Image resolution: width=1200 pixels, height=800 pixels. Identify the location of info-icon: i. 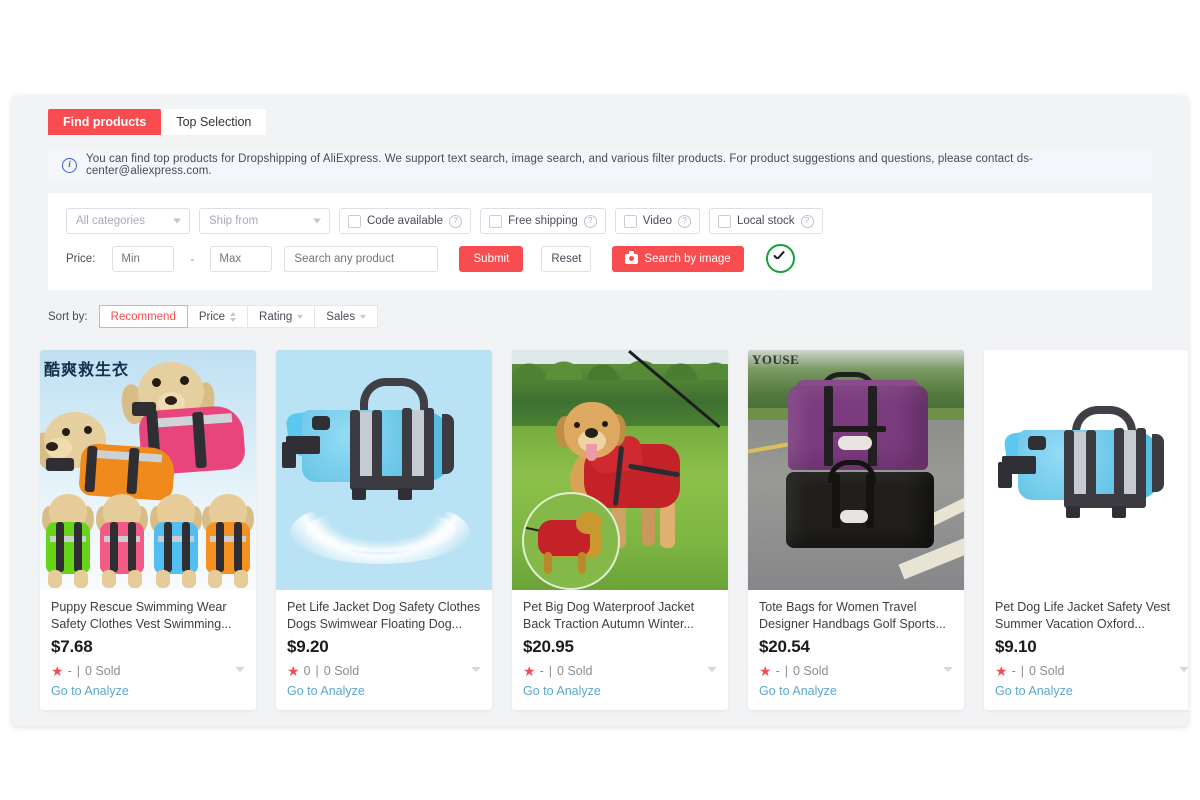
(69, 165).